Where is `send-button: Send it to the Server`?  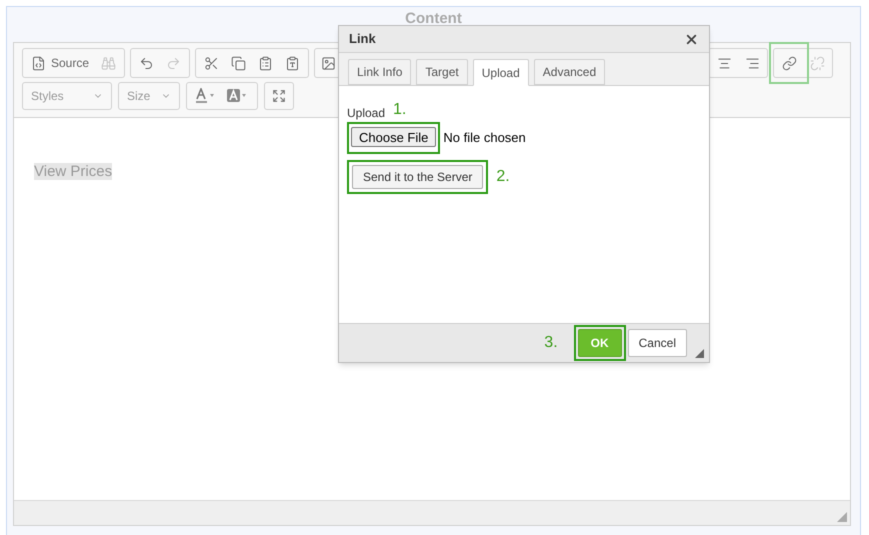
send-button: Send it to the Server is located at coordinates (418, 177).